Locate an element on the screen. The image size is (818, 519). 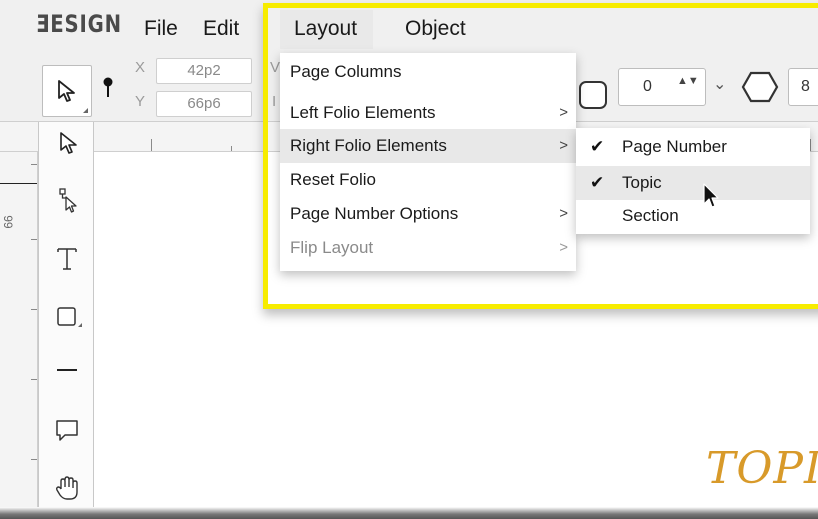
hand-icon is located at coordinates (66, 488).